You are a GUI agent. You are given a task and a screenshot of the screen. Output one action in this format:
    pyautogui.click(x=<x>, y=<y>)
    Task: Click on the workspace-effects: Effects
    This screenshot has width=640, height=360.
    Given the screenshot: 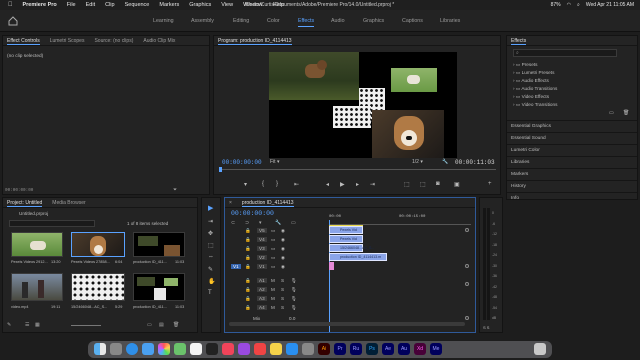 What is the action you would take?
    pyautogui.click(x=306, y=22)
    